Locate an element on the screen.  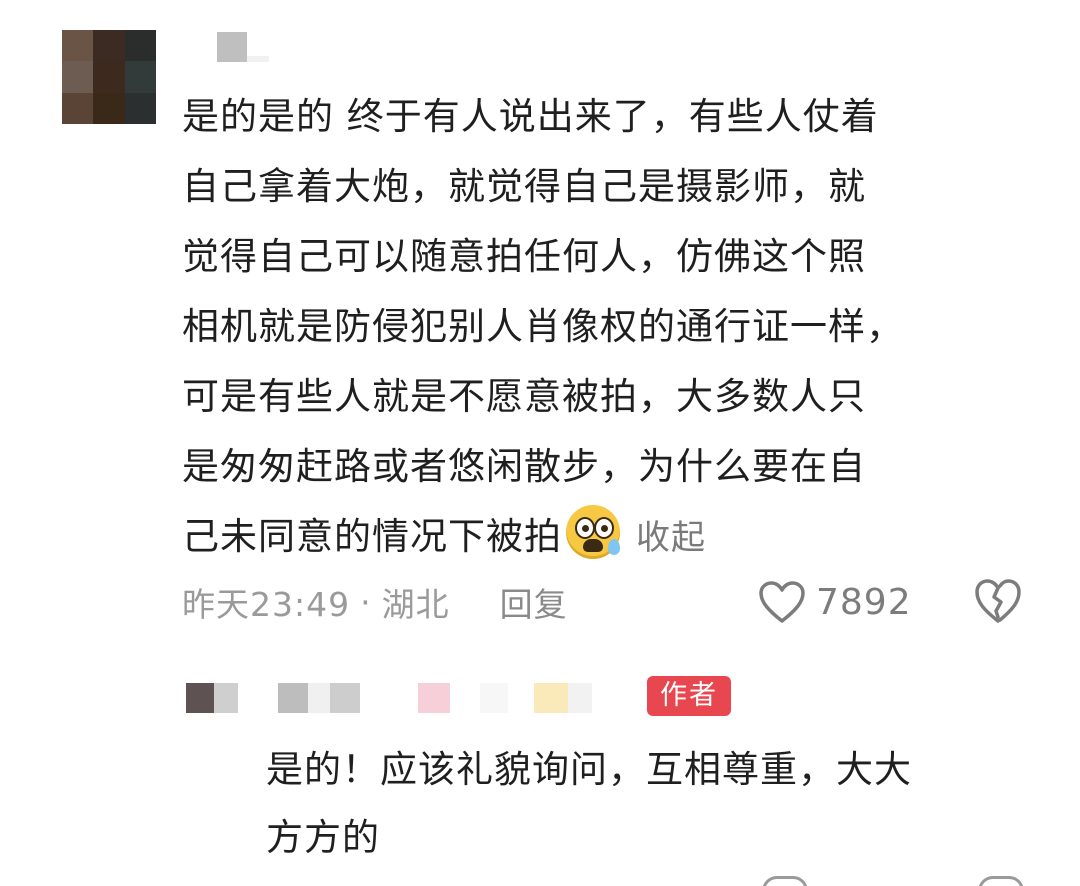
reply-line: 是的！应该礼貌询问，互相尊重，大大 is located at coordinates (589, 769).